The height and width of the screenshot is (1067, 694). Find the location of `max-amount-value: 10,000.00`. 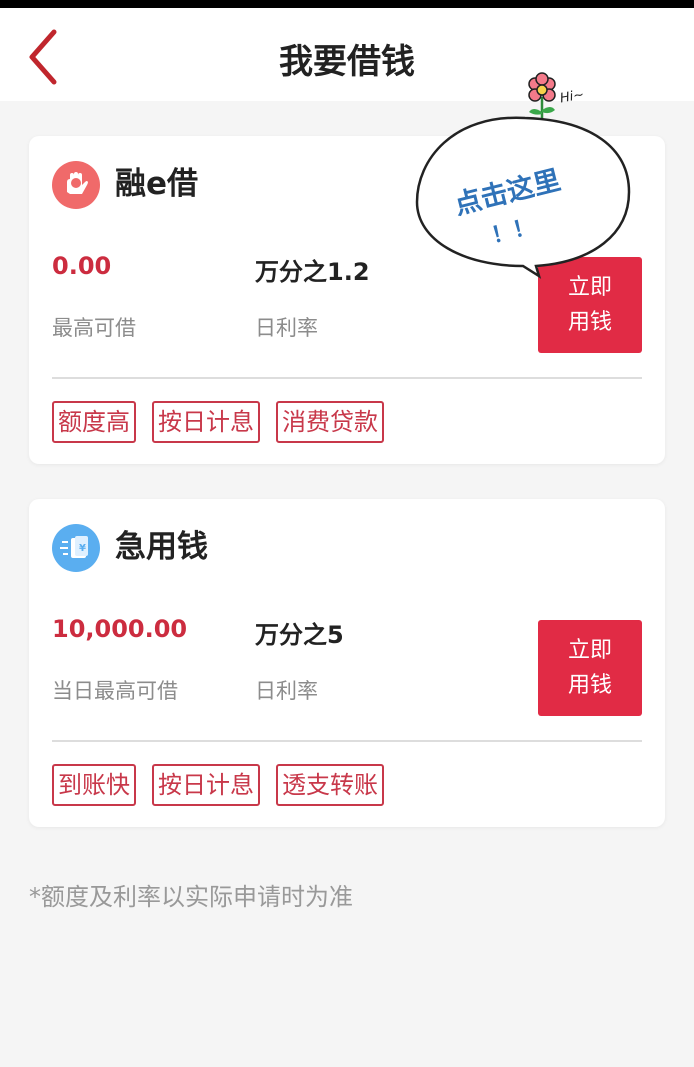

max-amount-value: 10,000.00 is located at coordinates (120, 629).